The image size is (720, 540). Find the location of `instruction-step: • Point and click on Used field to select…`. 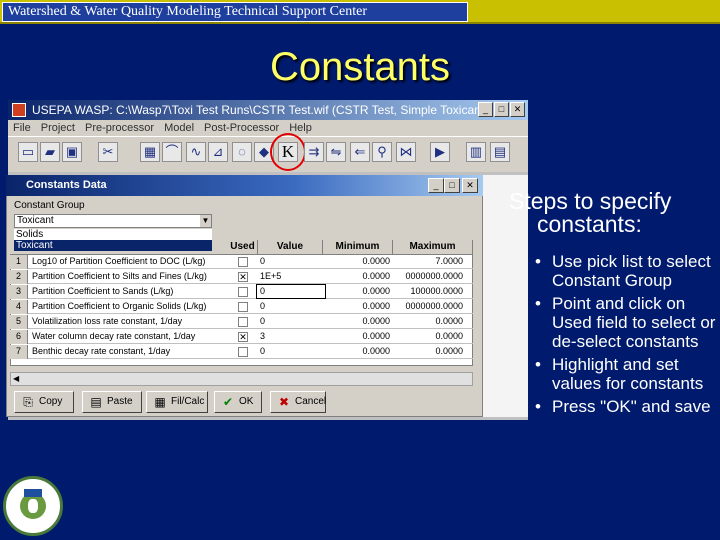

instruction-step: • Point and click on Used field to select… is located at coordinates (625, 322).